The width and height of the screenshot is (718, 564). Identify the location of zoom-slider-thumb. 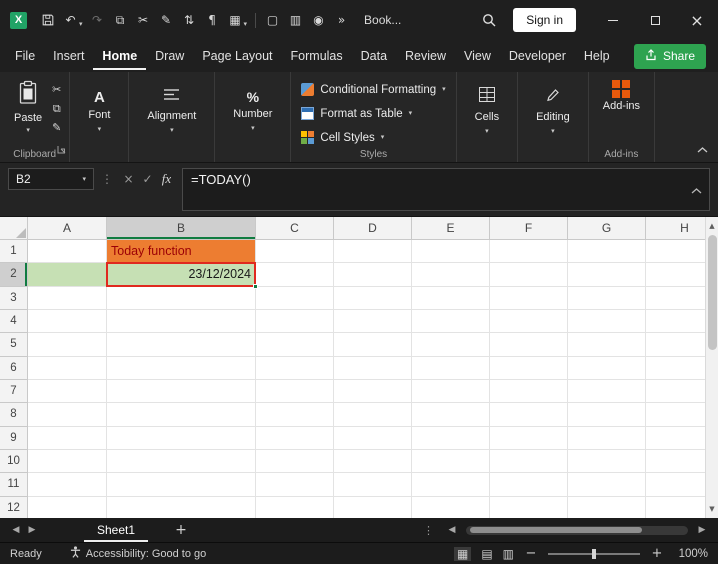
(594, 553).